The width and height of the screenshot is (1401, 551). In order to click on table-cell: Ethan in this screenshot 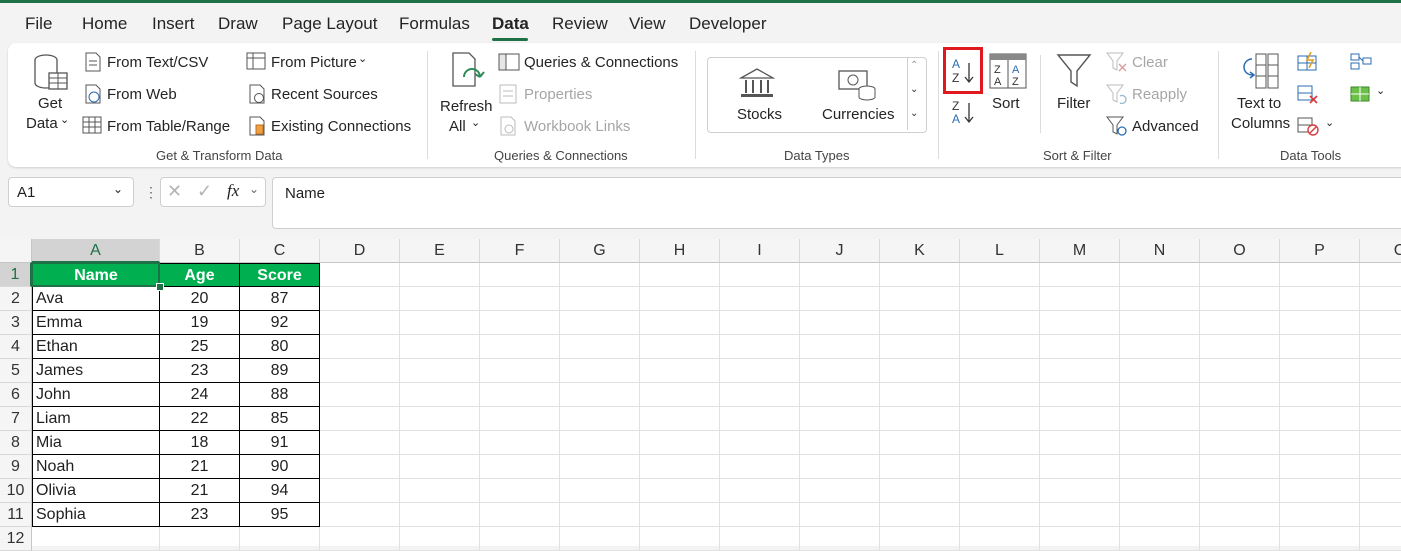, I will do `click(96, 347)`.